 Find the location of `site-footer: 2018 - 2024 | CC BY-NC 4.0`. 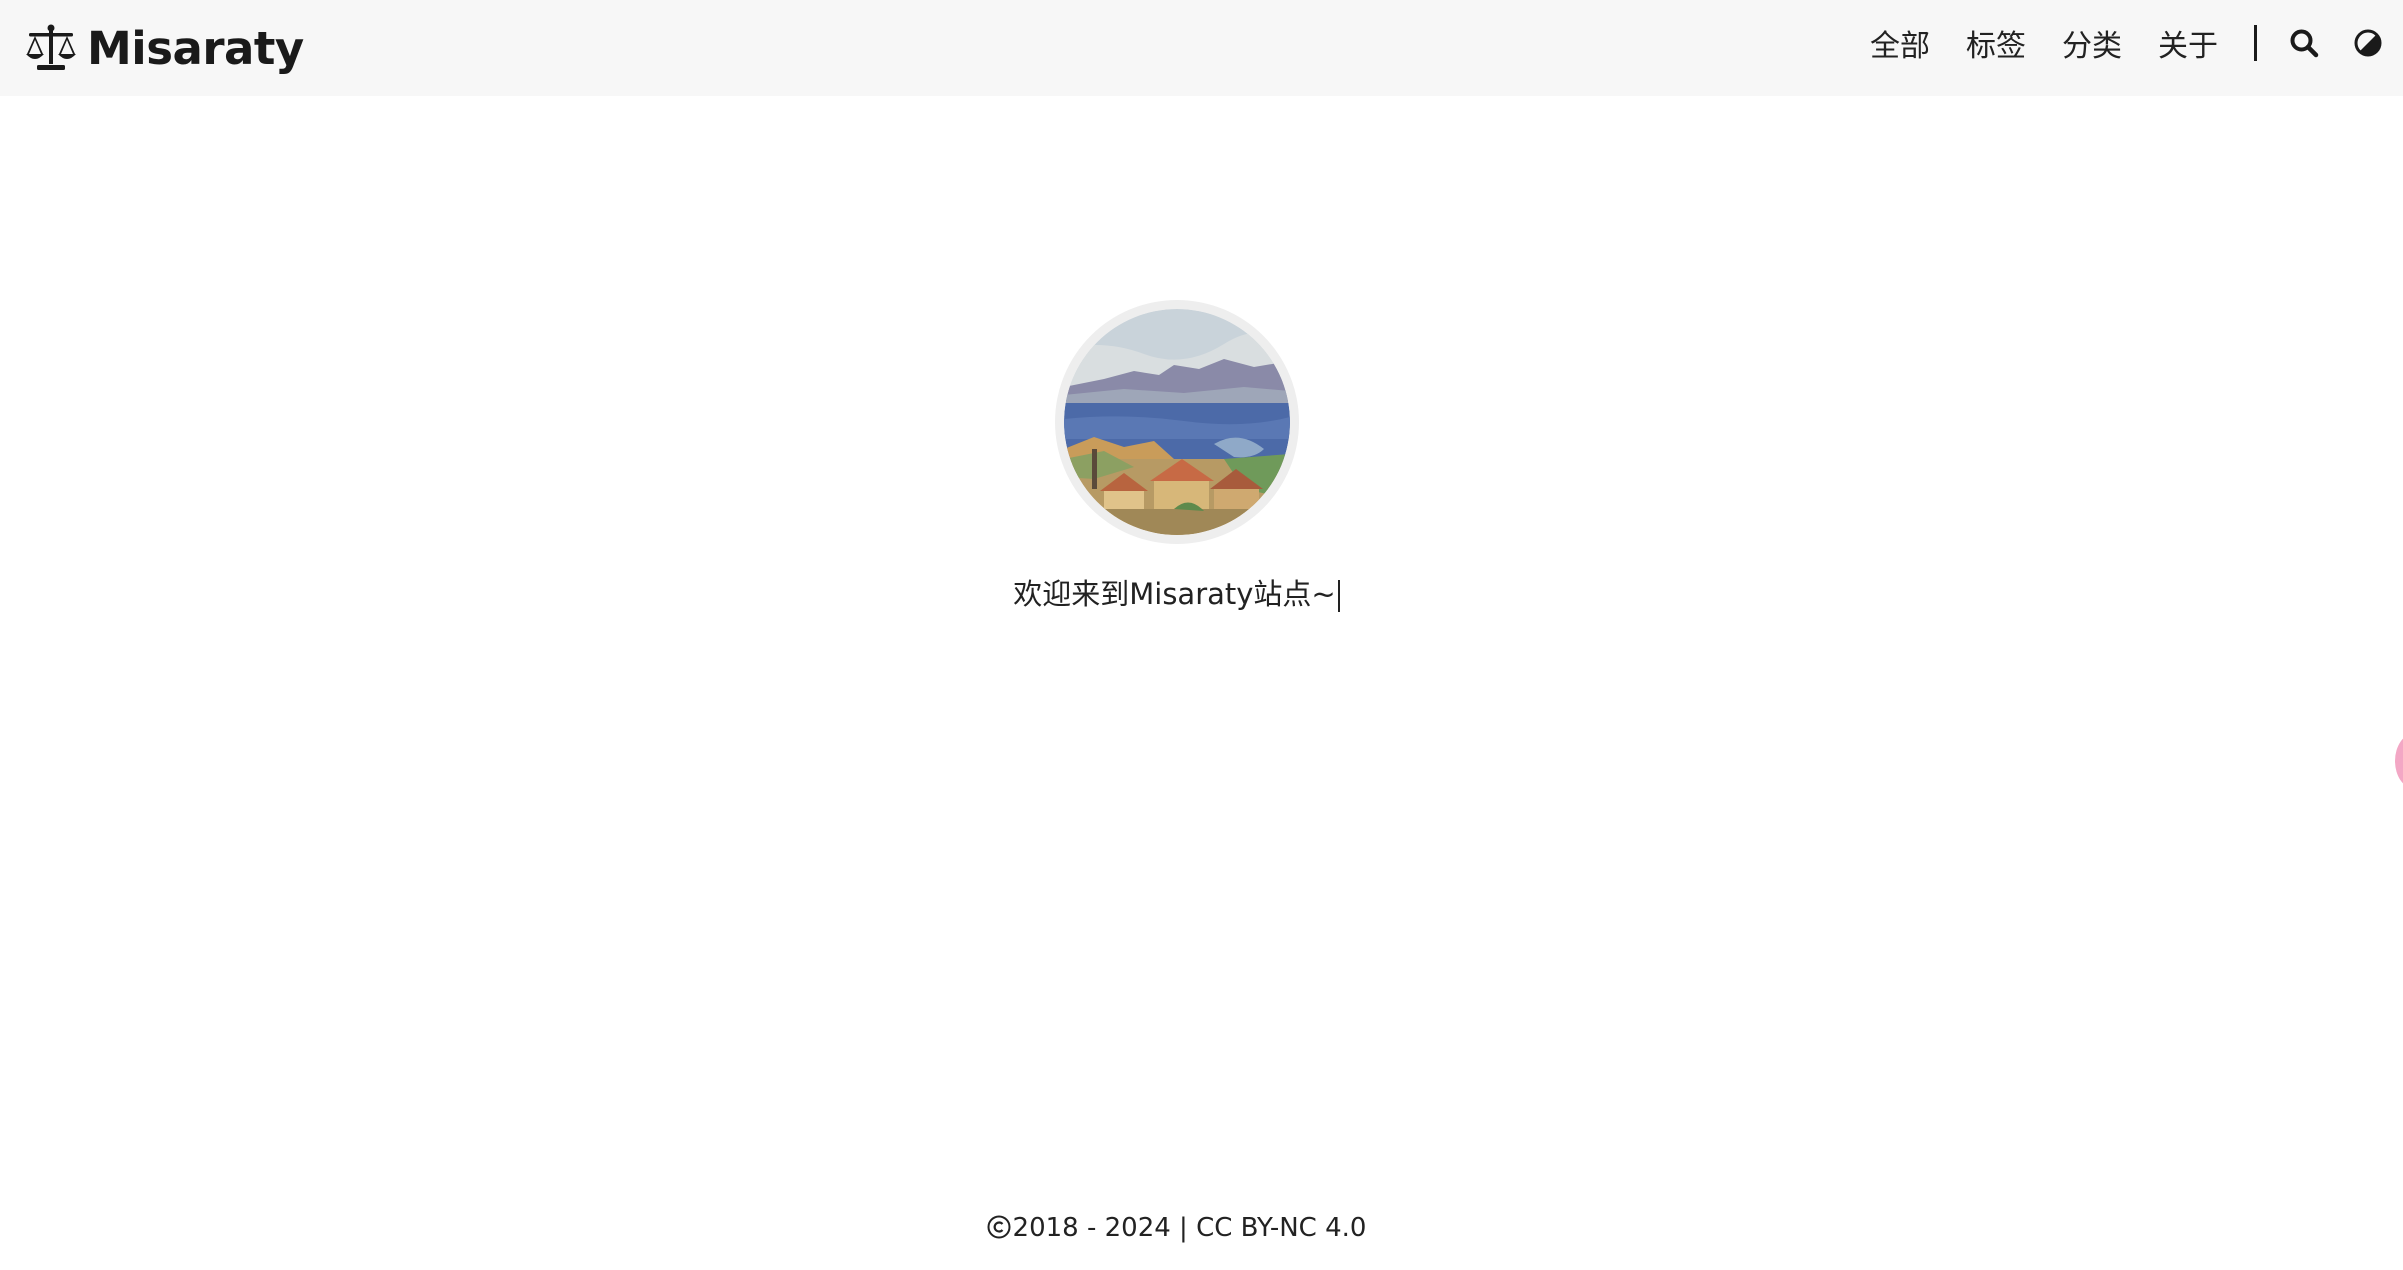

site-footer: 2018 - 2024 | CC BY-NC 4.0 is located at coordinates (1176, 1228).